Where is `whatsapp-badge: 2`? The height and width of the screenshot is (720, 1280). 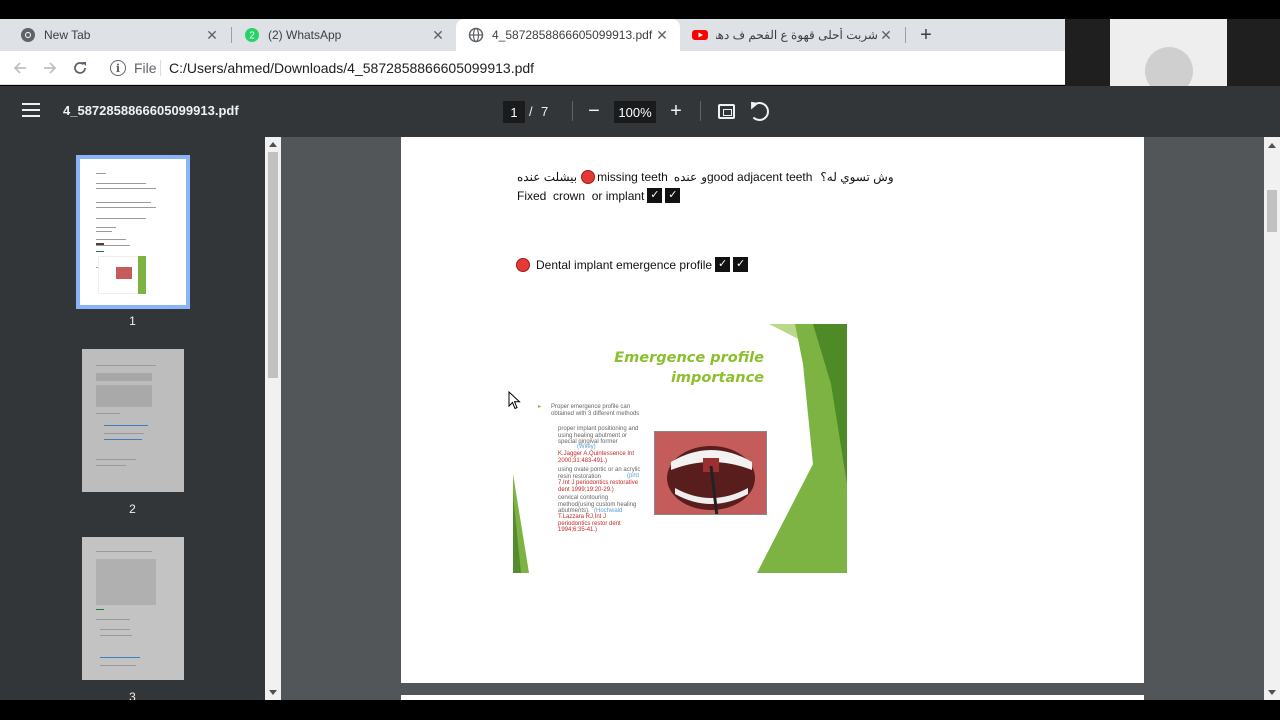 whatsapp-badge: 2 is located at coordinates (252, 36).